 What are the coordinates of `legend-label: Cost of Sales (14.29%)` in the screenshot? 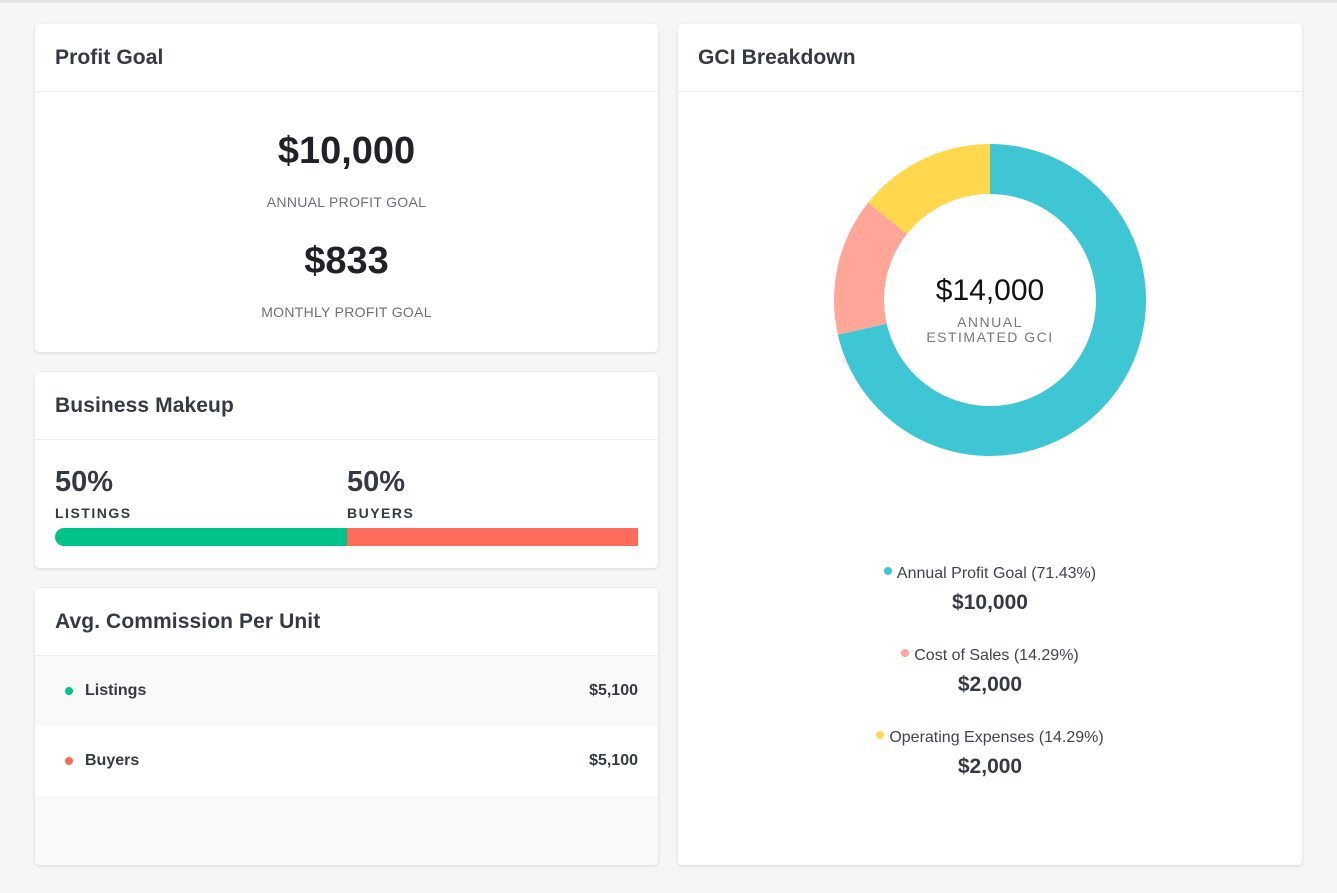 It's located at (996, 655).